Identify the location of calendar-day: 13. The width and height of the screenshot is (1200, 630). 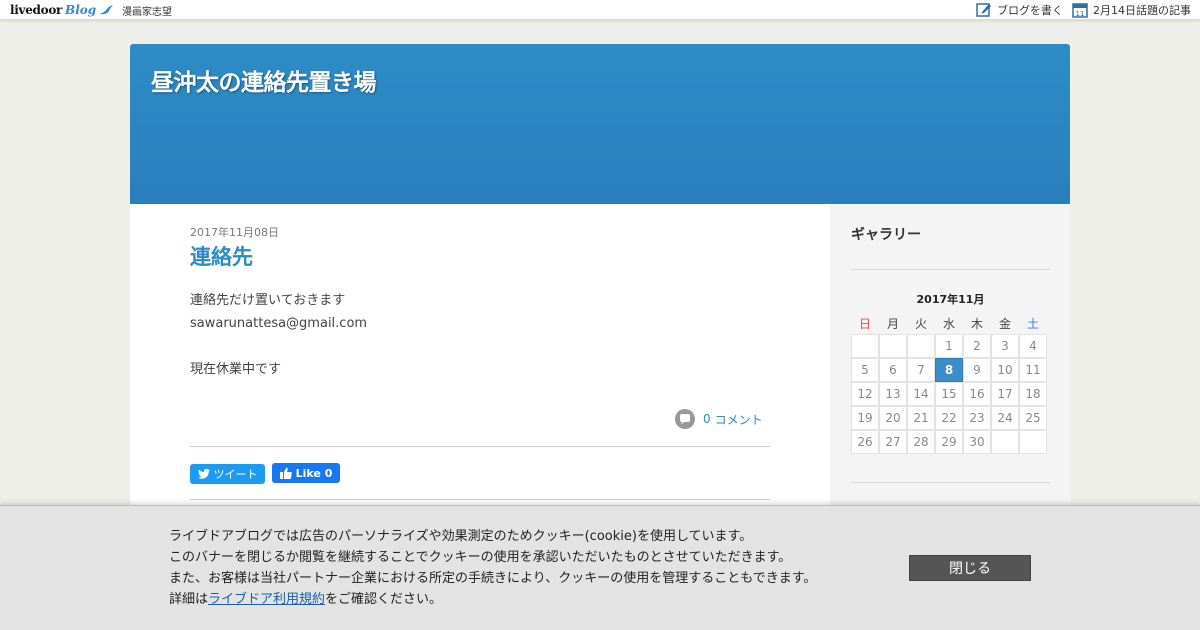
(893, 394).